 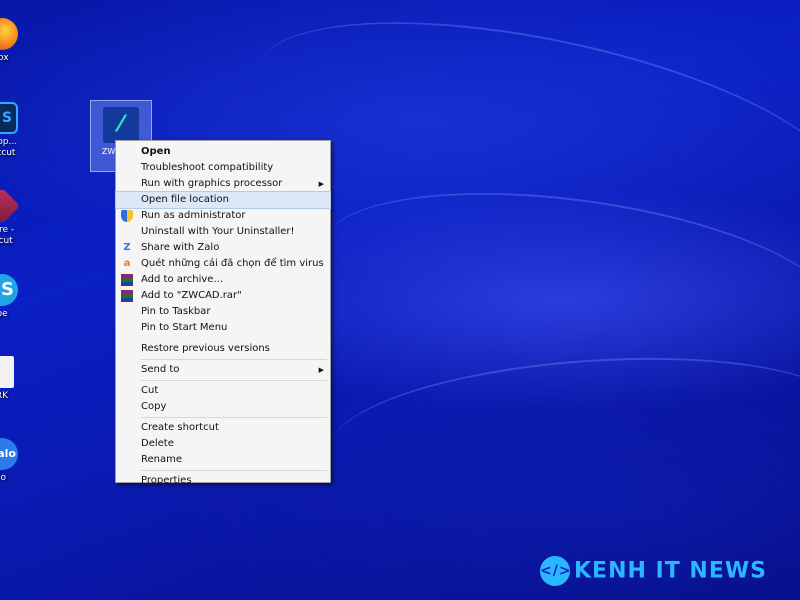 I want to click on desktop-icon-firefox: lox, so click(x=16, y=40).